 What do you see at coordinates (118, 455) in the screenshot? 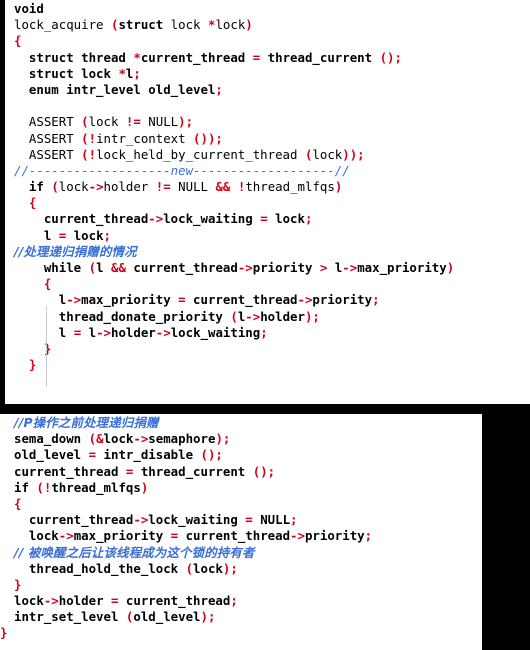
I see `code-line: old_level = intr_disable ();` at bounding box center [118, 455].